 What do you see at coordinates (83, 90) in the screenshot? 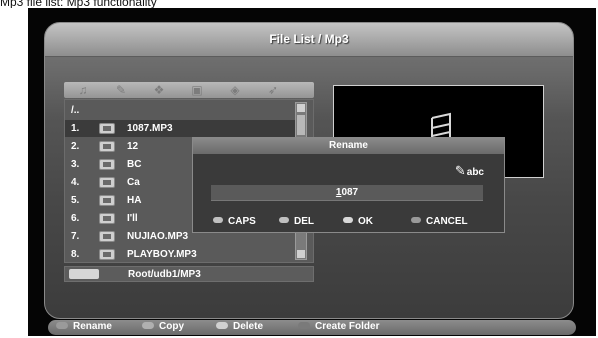
I see `music-icon: ♫` at bounding box center [83, 90].